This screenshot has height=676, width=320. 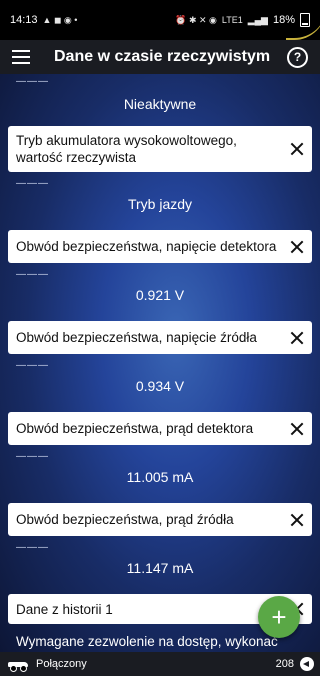 What do you see at coordinates (284, 664) in the screenshot?
I see `message-count: 208` at bounding box center [284, 664].